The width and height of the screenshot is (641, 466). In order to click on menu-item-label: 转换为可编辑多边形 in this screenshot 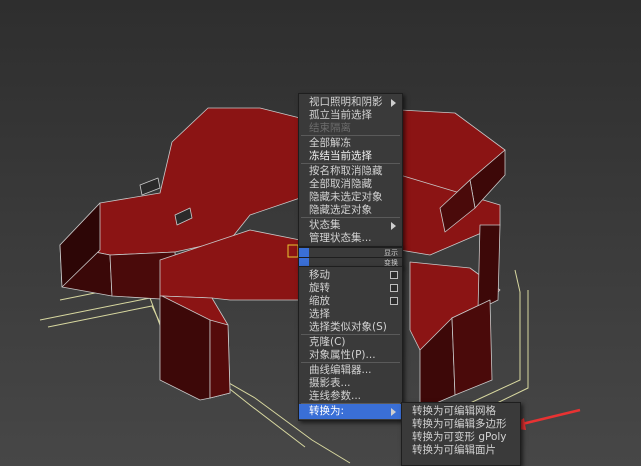, I will do `click(459, 424)`.